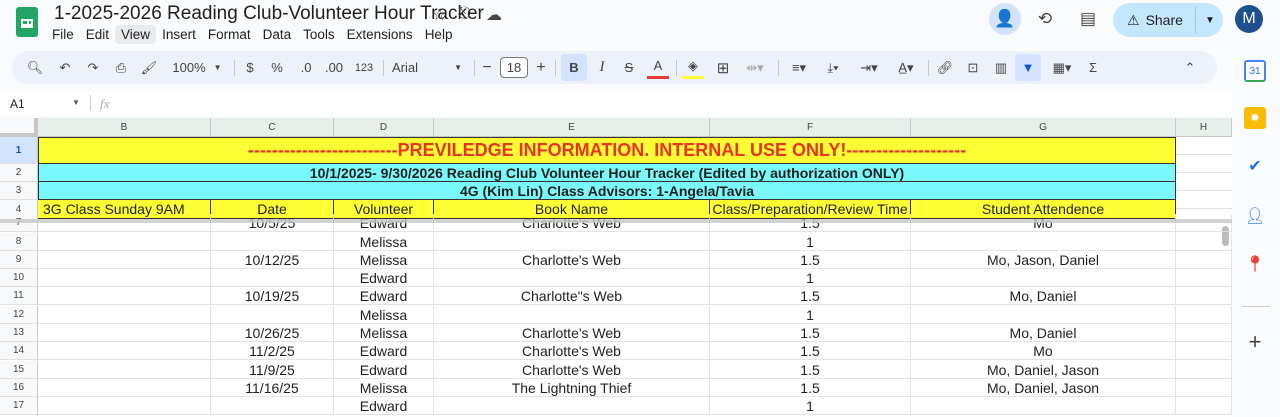  I want to click on cell-date, so click(272, 315).